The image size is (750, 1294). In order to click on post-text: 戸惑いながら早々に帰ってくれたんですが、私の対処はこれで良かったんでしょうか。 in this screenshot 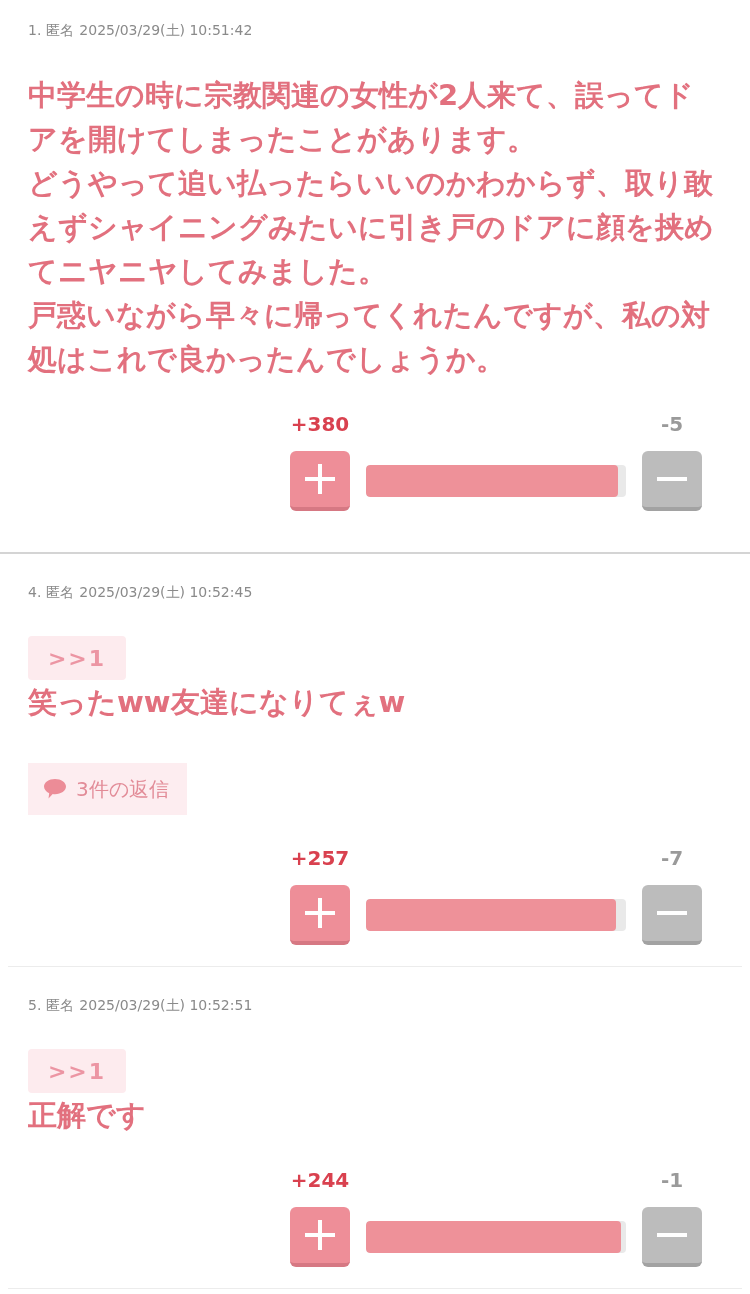, I will do `click(369, 337)`.